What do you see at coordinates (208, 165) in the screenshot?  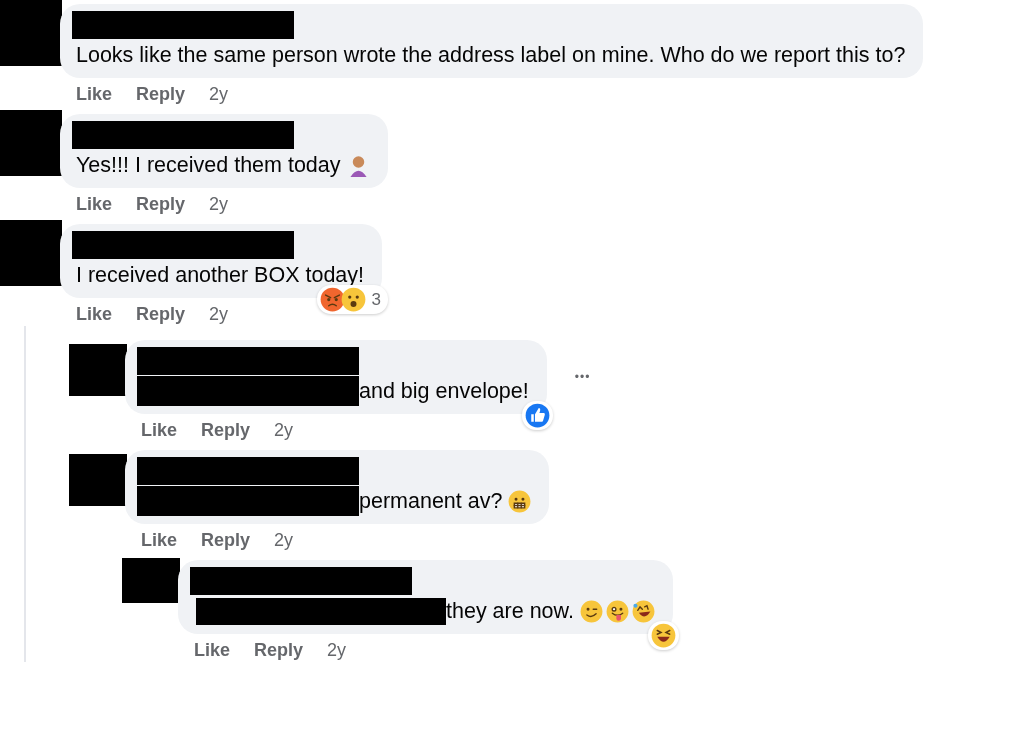 I see `comment-text: Yes!!! I received them today` at bounding box center [208, 165].